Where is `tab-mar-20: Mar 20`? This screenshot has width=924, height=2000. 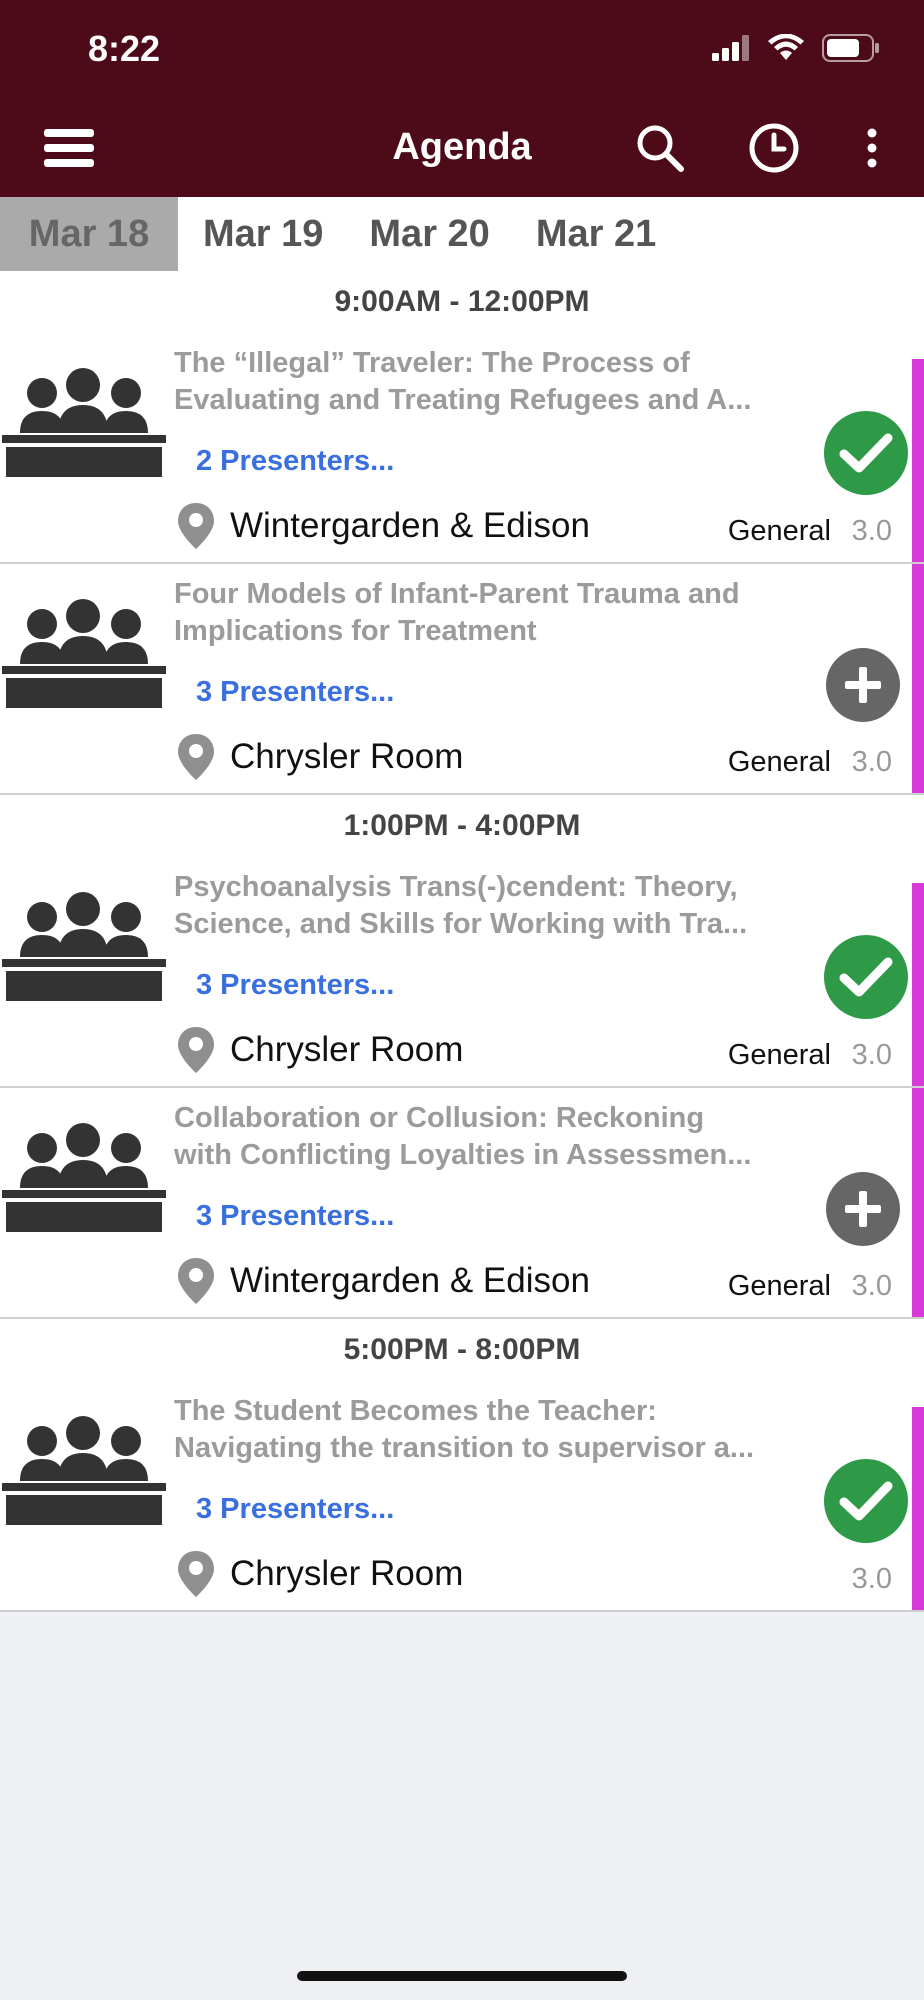
tab-mar-20: Mar 20 is located at coordinates (429, 234).